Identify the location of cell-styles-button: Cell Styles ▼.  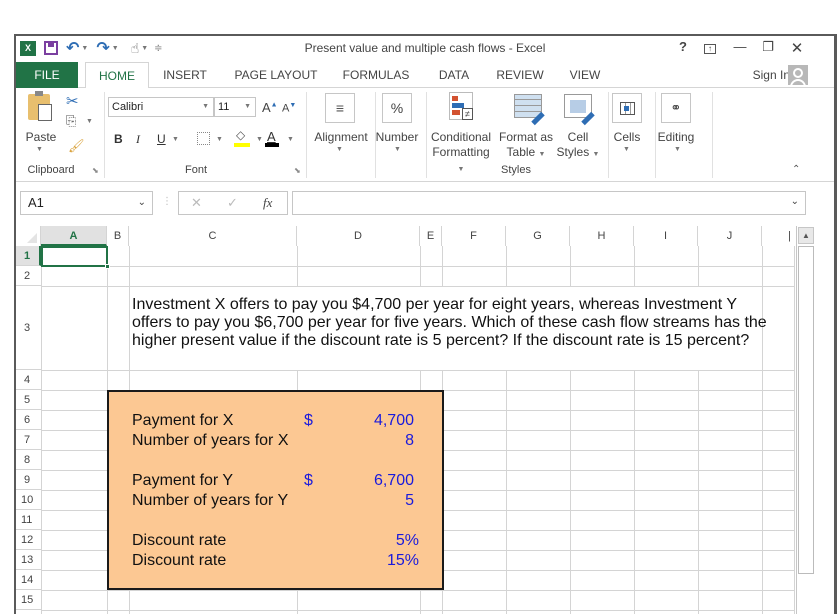
(578, 146).